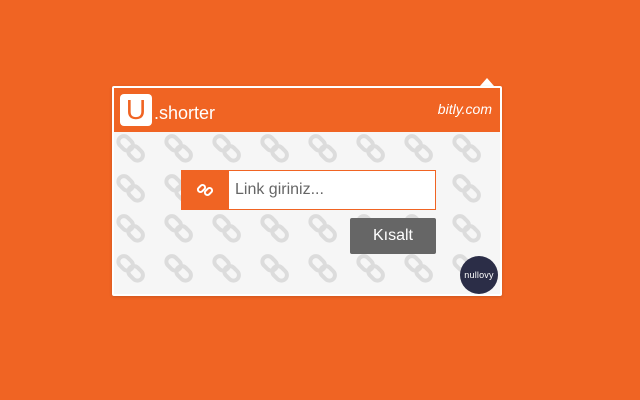 This screenshot has height=400, width=640. I want to click on nullovy-badge: nullovy, so click(479, 275).